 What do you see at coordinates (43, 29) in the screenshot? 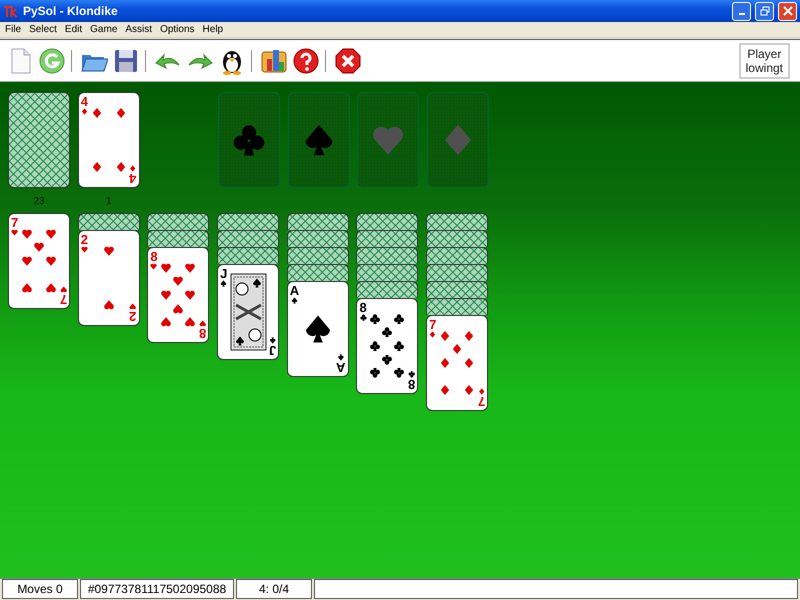
I see `menu-item: Select` at bounding box center [43, 29].